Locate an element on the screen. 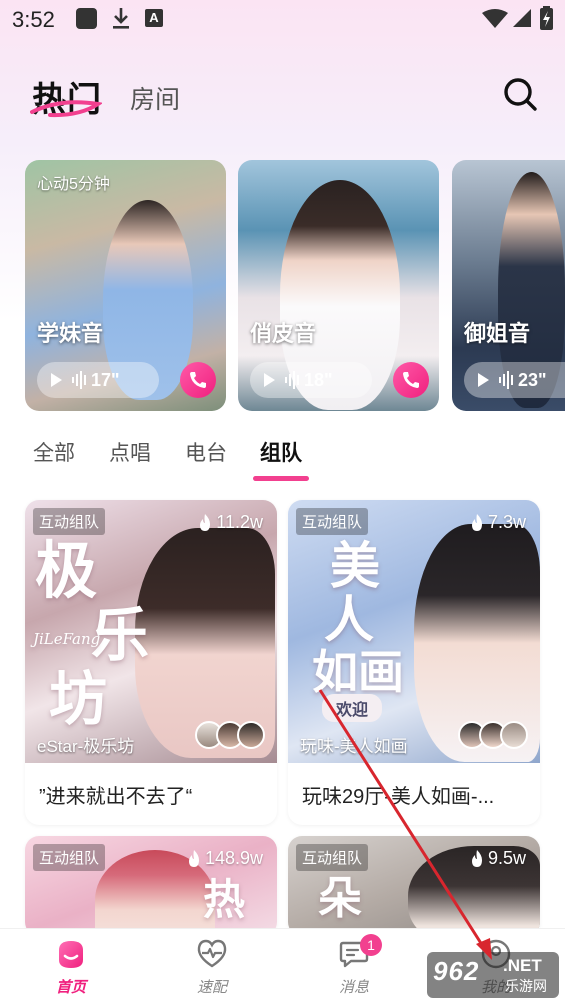 The width and height of the screenshot is (565, 1004). room-card: 热 互动组队 148.9w is located at coordinates (151, 886).